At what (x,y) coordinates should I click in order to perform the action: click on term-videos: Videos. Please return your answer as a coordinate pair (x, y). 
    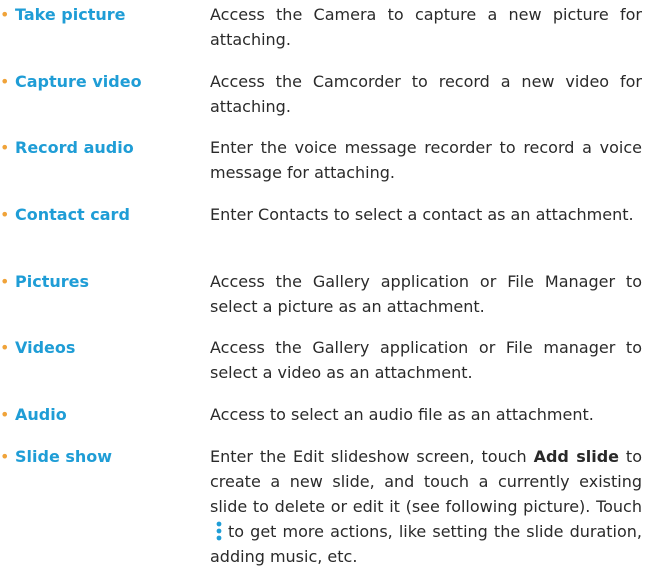
    Looking at the image, I should click on (45, 347).